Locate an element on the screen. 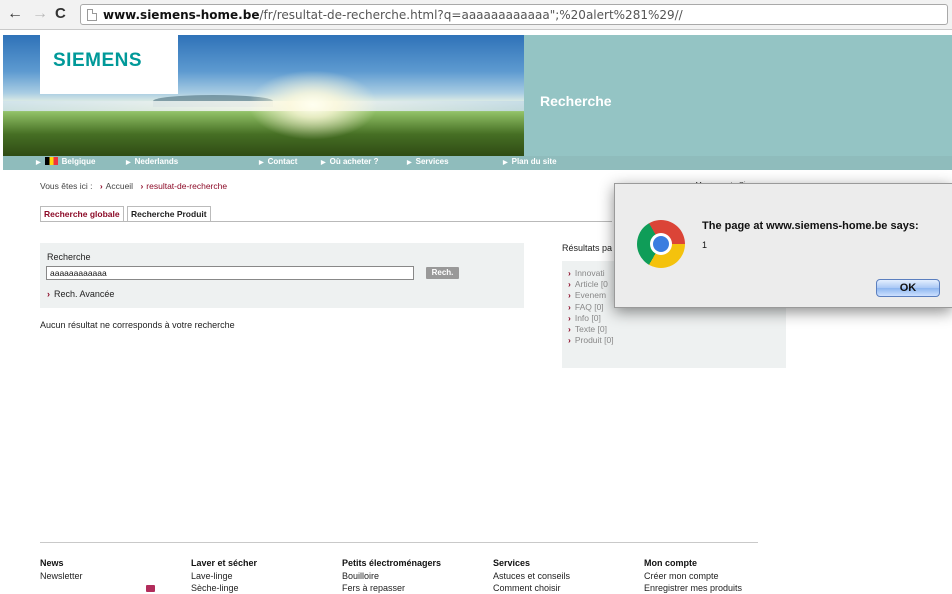 This screenshot has width=952, height=594. list-item: › Evenem is located at coordinates (591, 295).